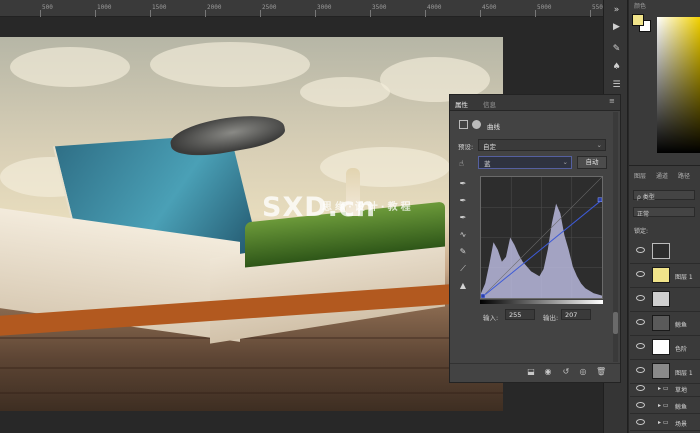 Image resolution: width=700 pixels, height=433 pixels. What do you see at coordinates (531, 372) in the screenshot?
I see `clip-to-layer-icon: ⬓` at bounding box center [531, 372].